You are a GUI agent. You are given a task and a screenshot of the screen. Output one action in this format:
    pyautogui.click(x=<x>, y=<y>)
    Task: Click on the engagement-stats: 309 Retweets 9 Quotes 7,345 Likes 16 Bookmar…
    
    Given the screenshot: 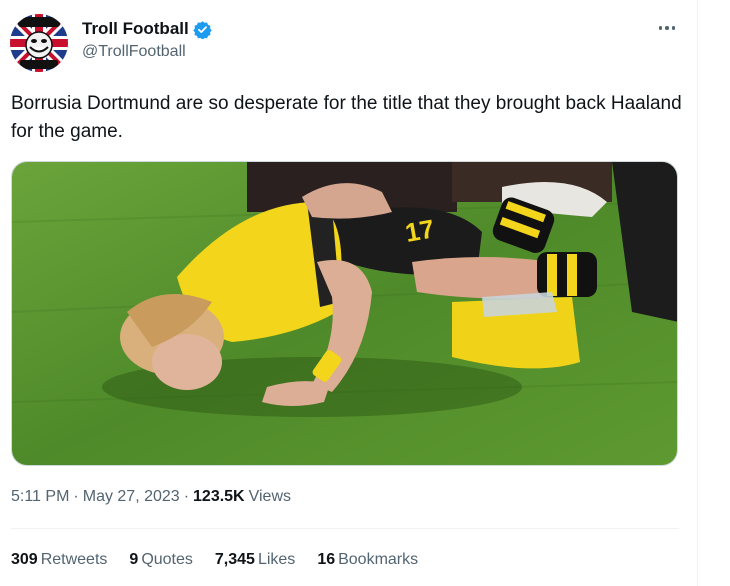 What is the action you would take?
    pyautogui.click(x=214, y=560)
    